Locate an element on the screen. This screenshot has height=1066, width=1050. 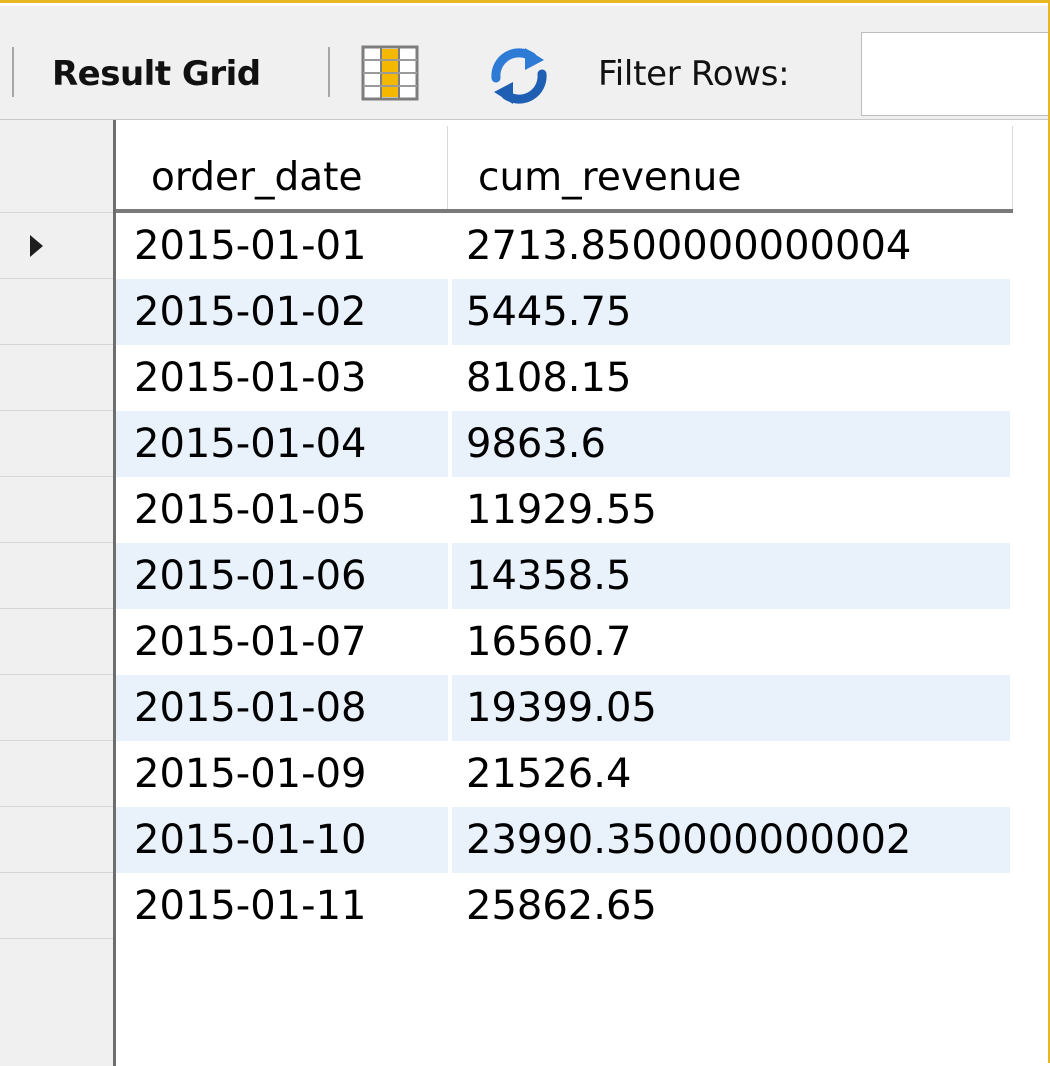
cell-cum-revenue: 21526.4 is located at coordinates (731, 774).